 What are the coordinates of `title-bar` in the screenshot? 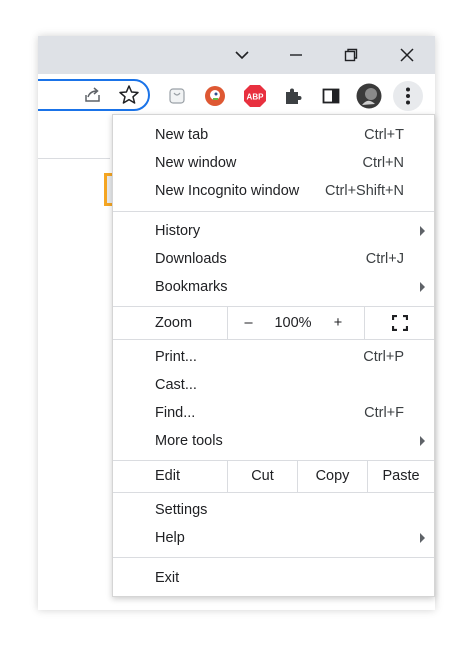 It's located at (236, 55).